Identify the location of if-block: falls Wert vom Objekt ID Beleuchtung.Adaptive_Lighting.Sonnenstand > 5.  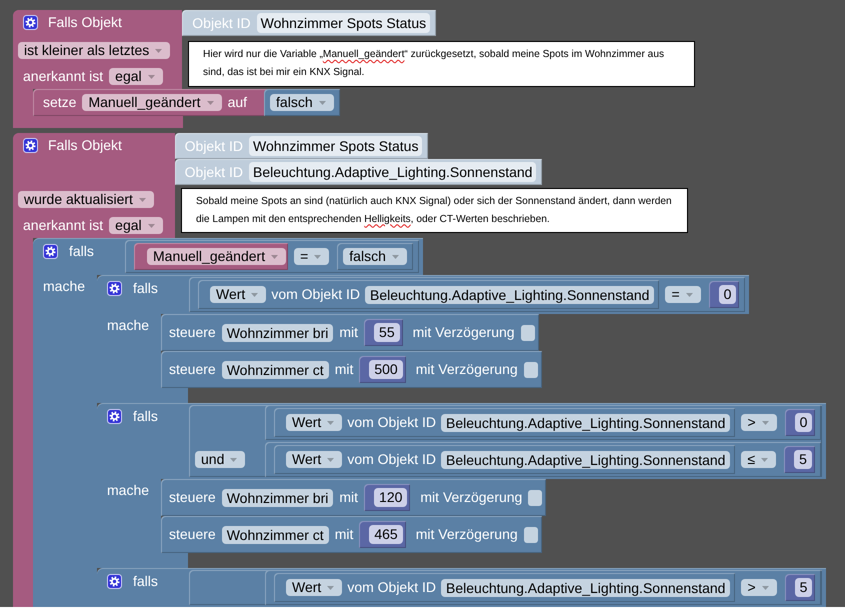
(461, 587).